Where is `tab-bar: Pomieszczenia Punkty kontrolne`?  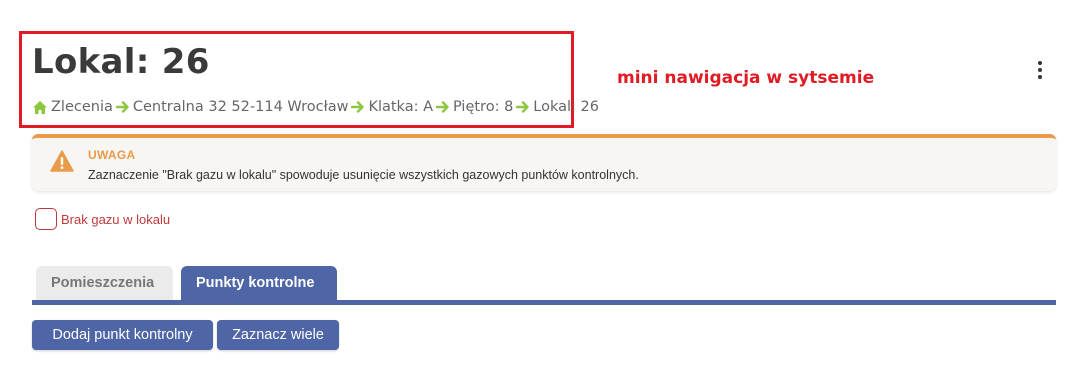
tab-bar: Pomieszczenia Punkty kontrolne is located at coordinates (186, 283).